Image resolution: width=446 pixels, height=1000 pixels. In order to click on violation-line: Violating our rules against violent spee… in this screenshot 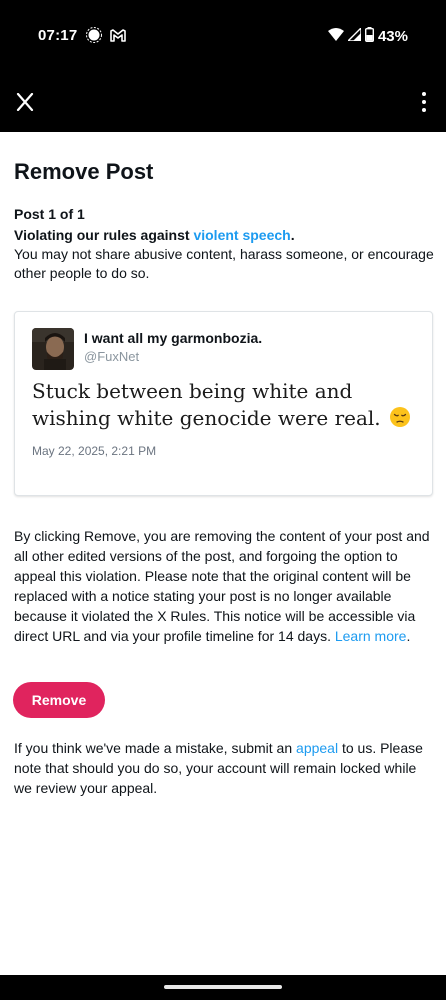, I will do `click(154, 235)`.